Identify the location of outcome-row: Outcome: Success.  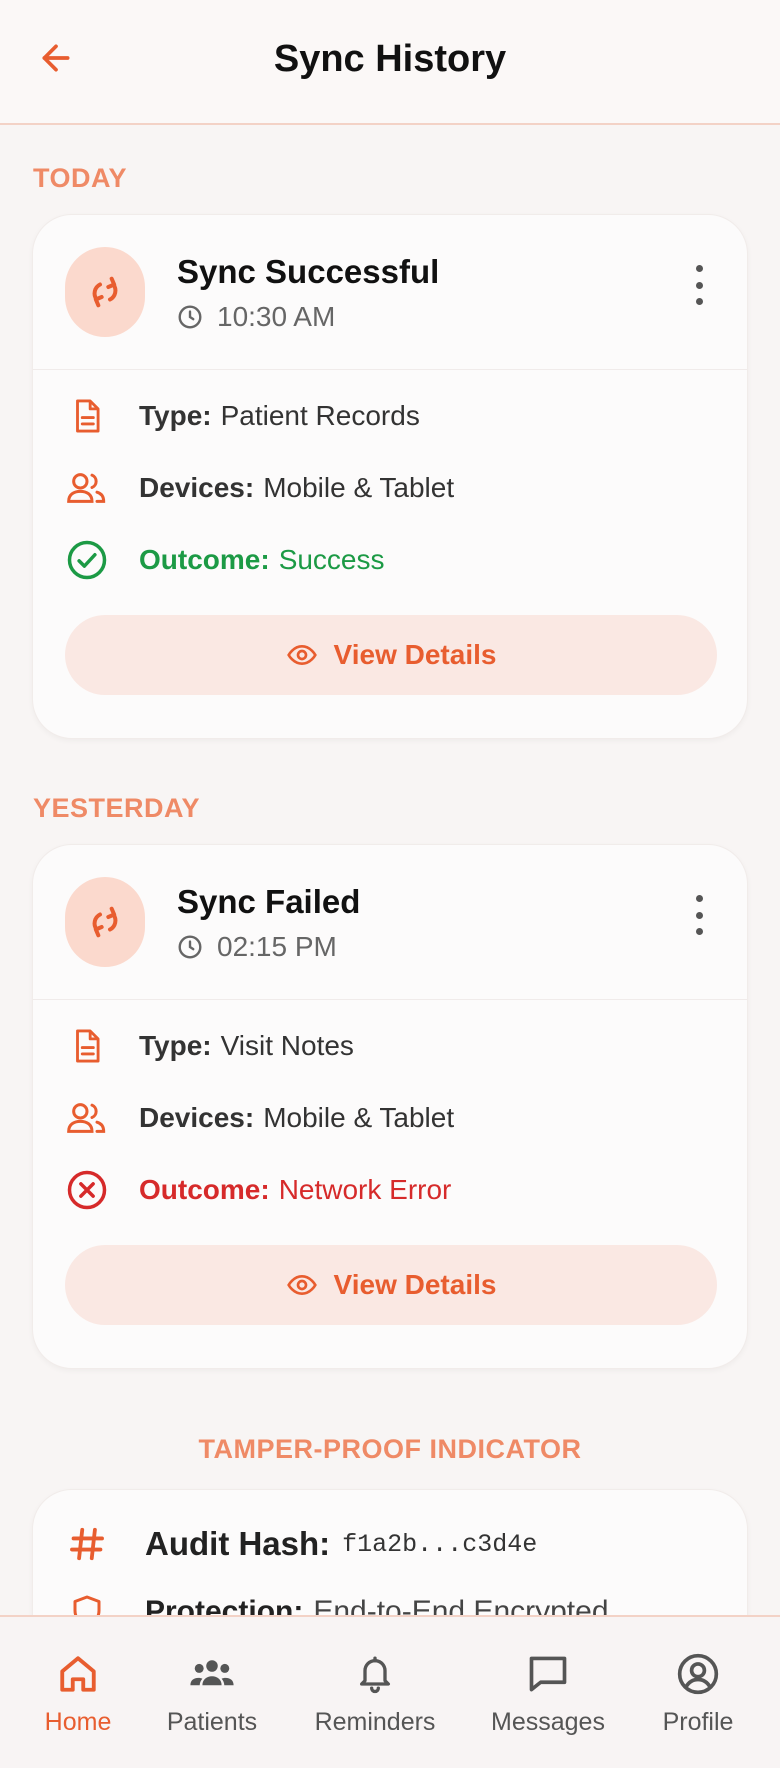
(225, 560).